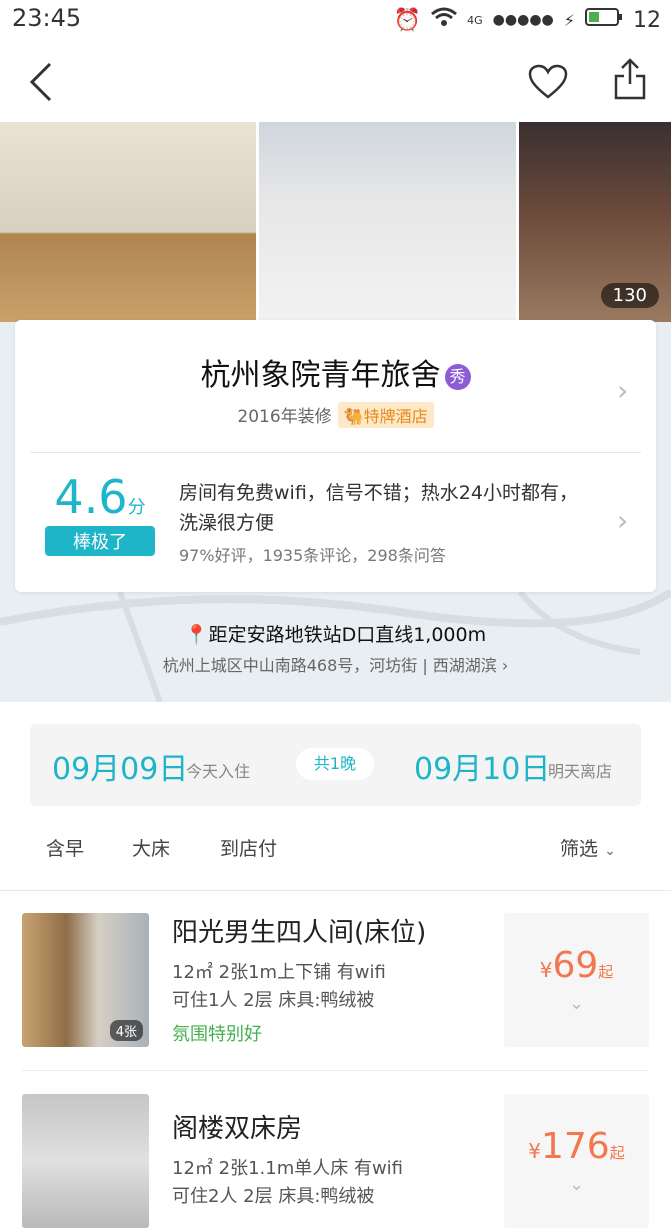 The image size is (671, 1228). I want to click on filter-breakfast: 含早, so click(65, 847).